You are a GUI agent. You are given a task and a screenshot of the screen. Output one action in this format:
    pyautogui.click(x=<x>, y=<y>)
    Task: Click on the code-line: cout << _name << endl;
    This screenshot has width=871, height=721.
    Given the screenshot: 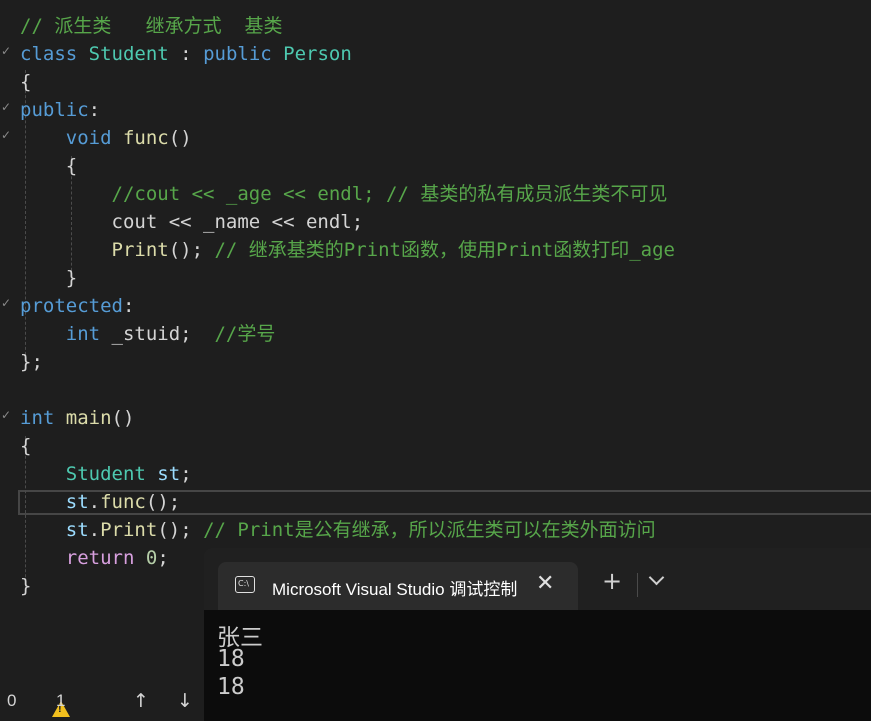 What is the action you would take?
    pyautogui.click(x=192, y=222)
    